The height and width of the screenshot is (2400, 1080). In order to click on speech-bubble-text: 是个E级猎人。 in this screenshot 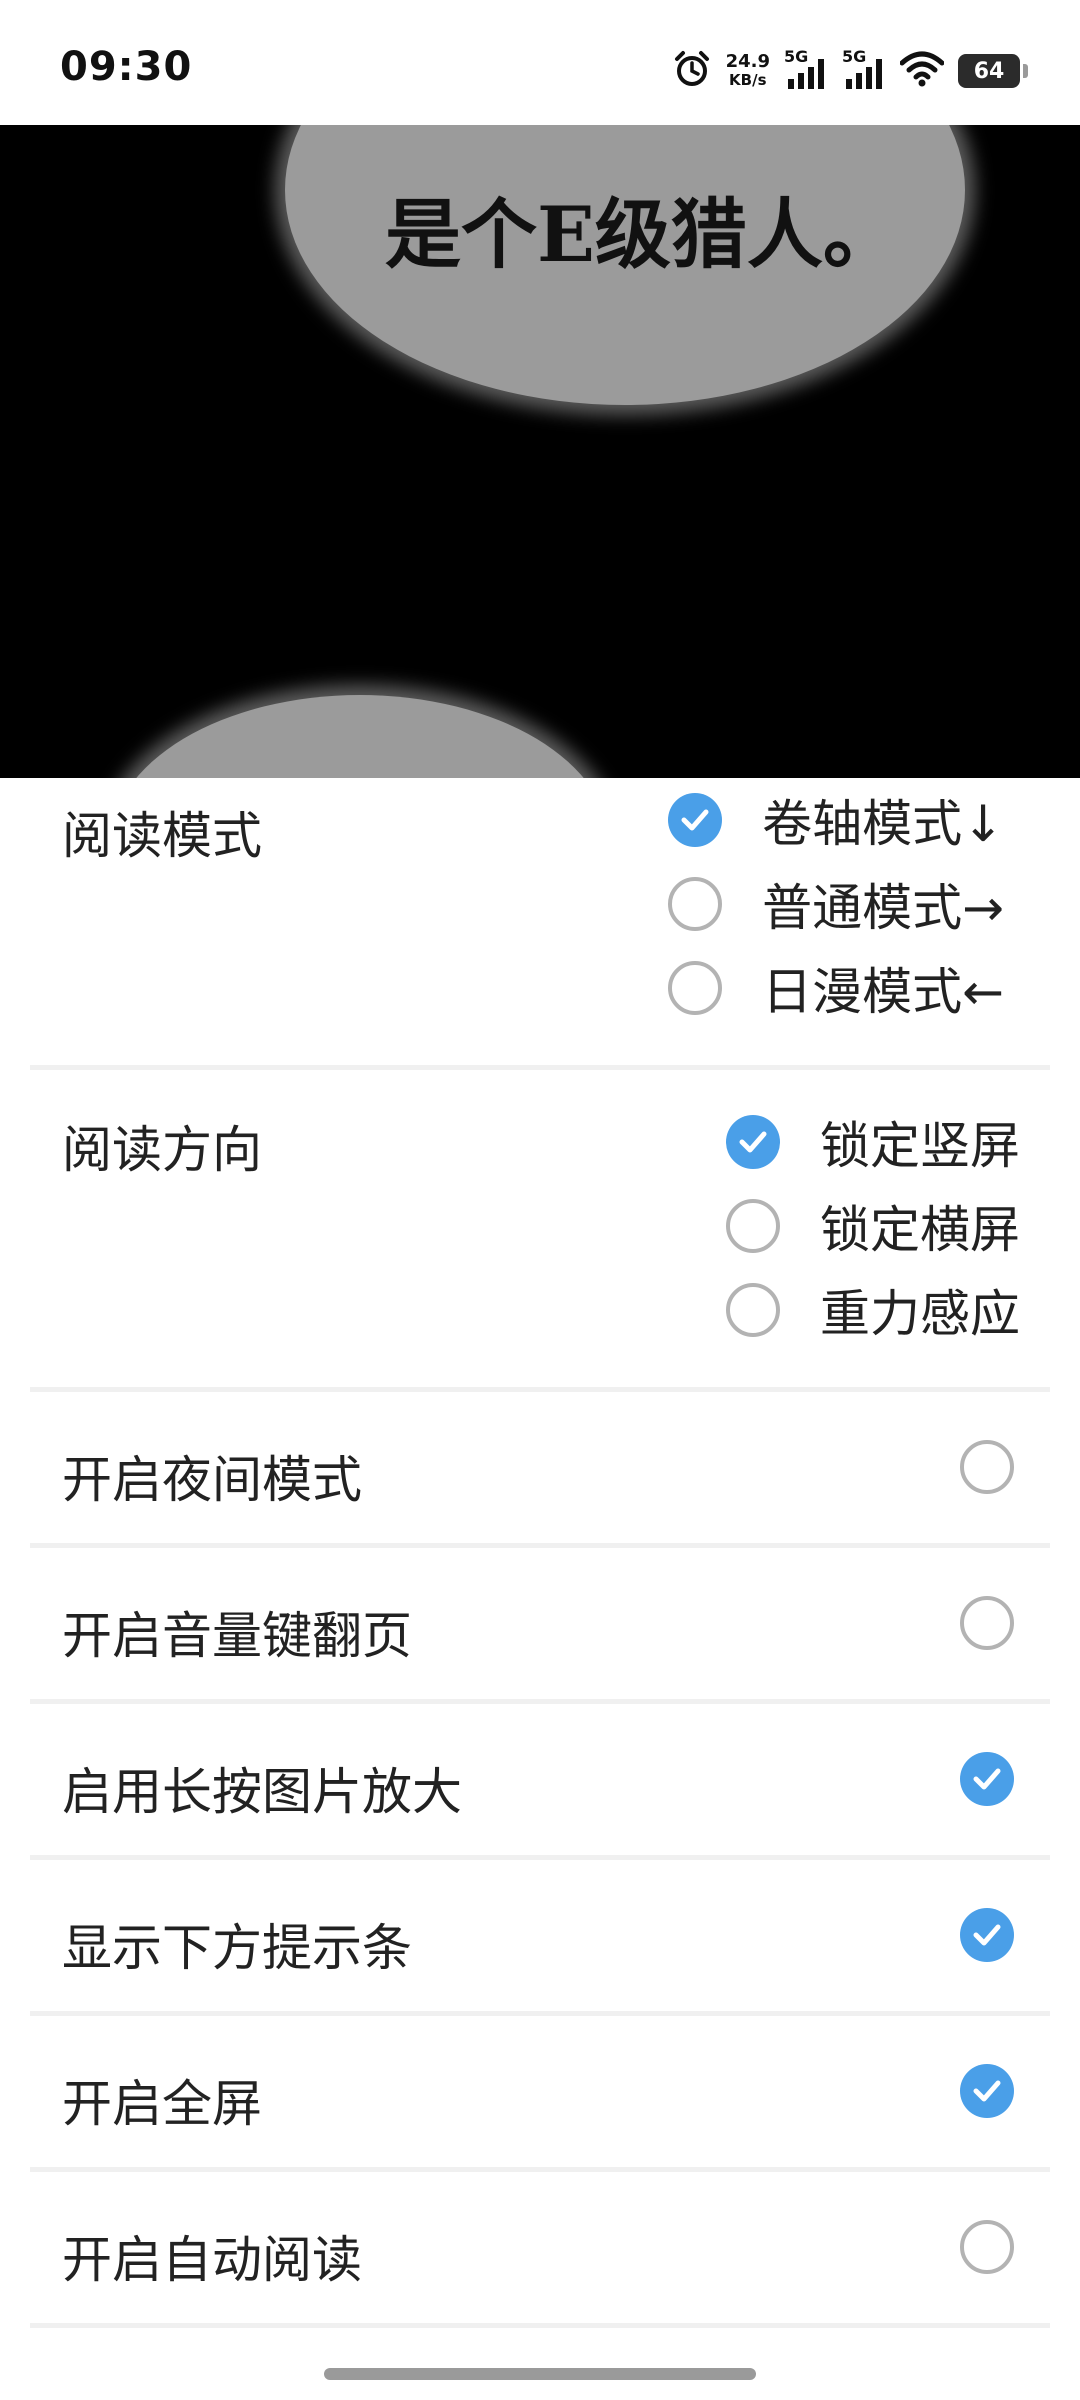, I will do `click(642, 234)`.